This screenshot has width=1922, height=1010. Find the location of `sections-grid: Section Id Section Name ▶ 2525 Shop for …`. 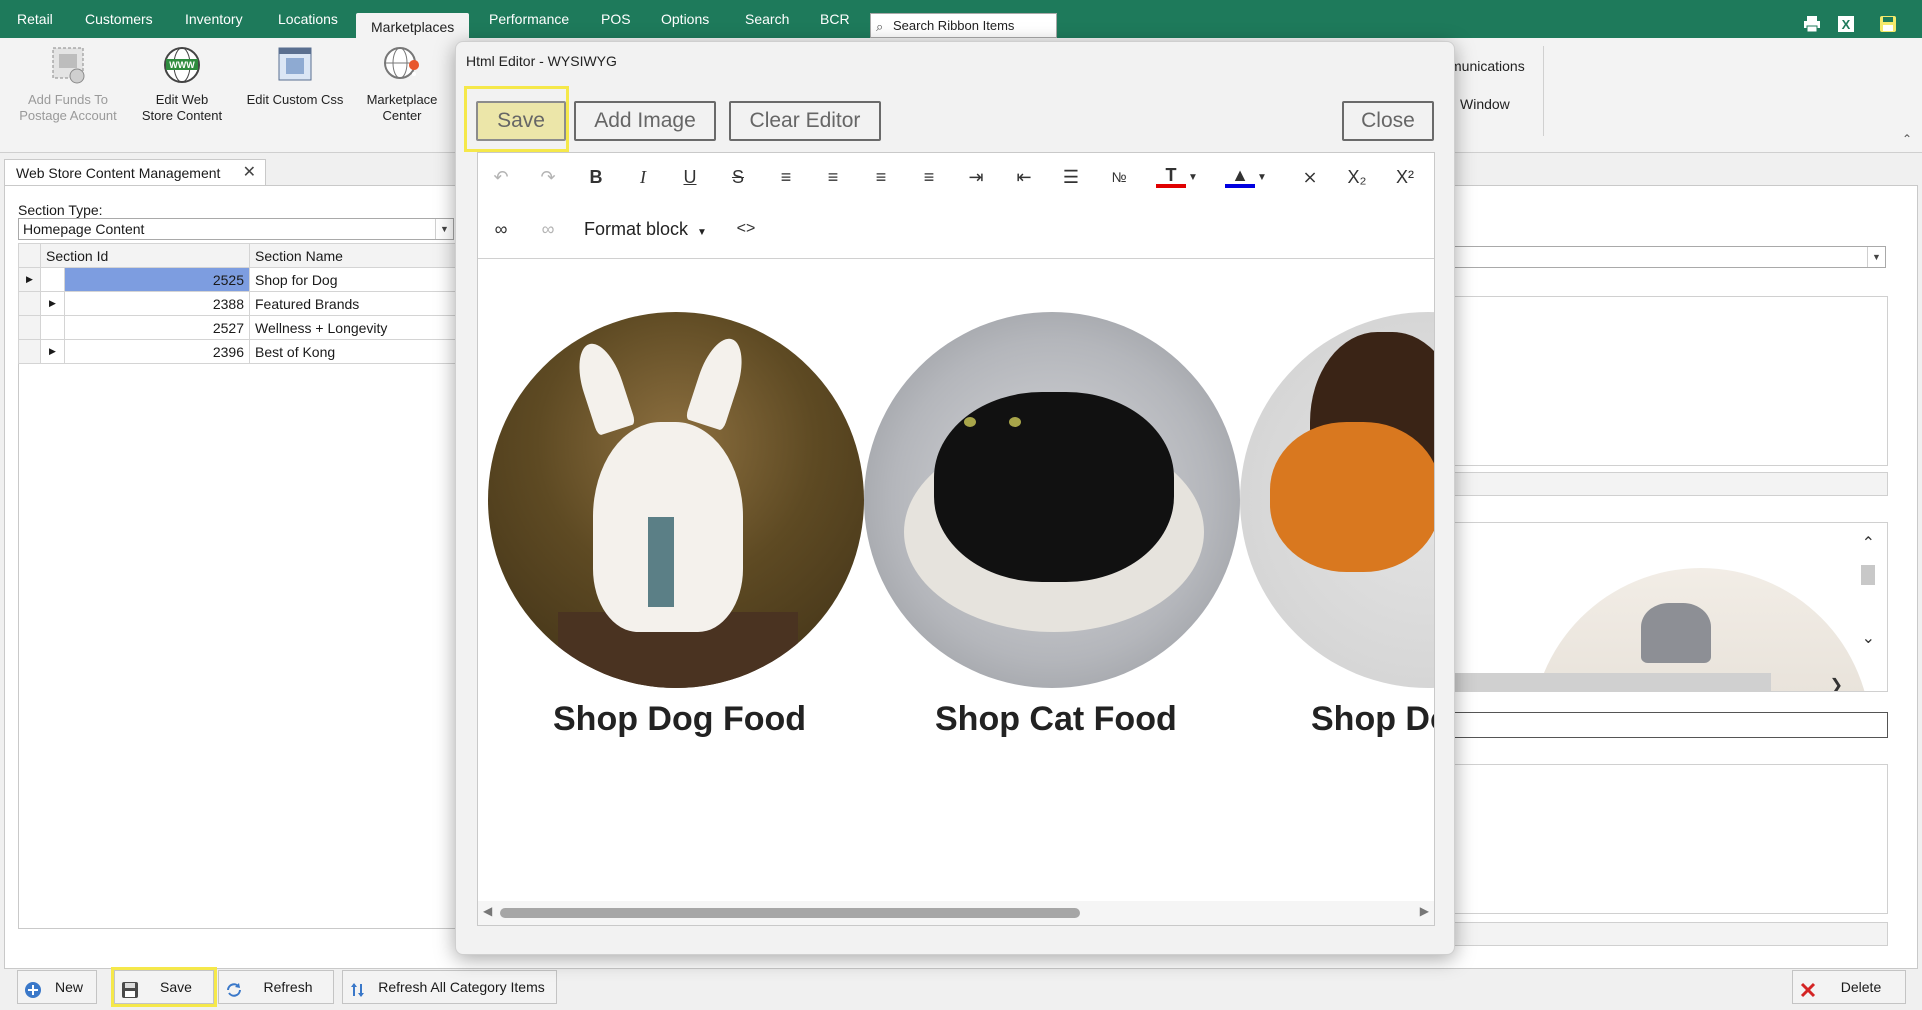

sections-grid: Section Id Section Name ▶ 2525 Shop for … is located at coordinates (238, 303).